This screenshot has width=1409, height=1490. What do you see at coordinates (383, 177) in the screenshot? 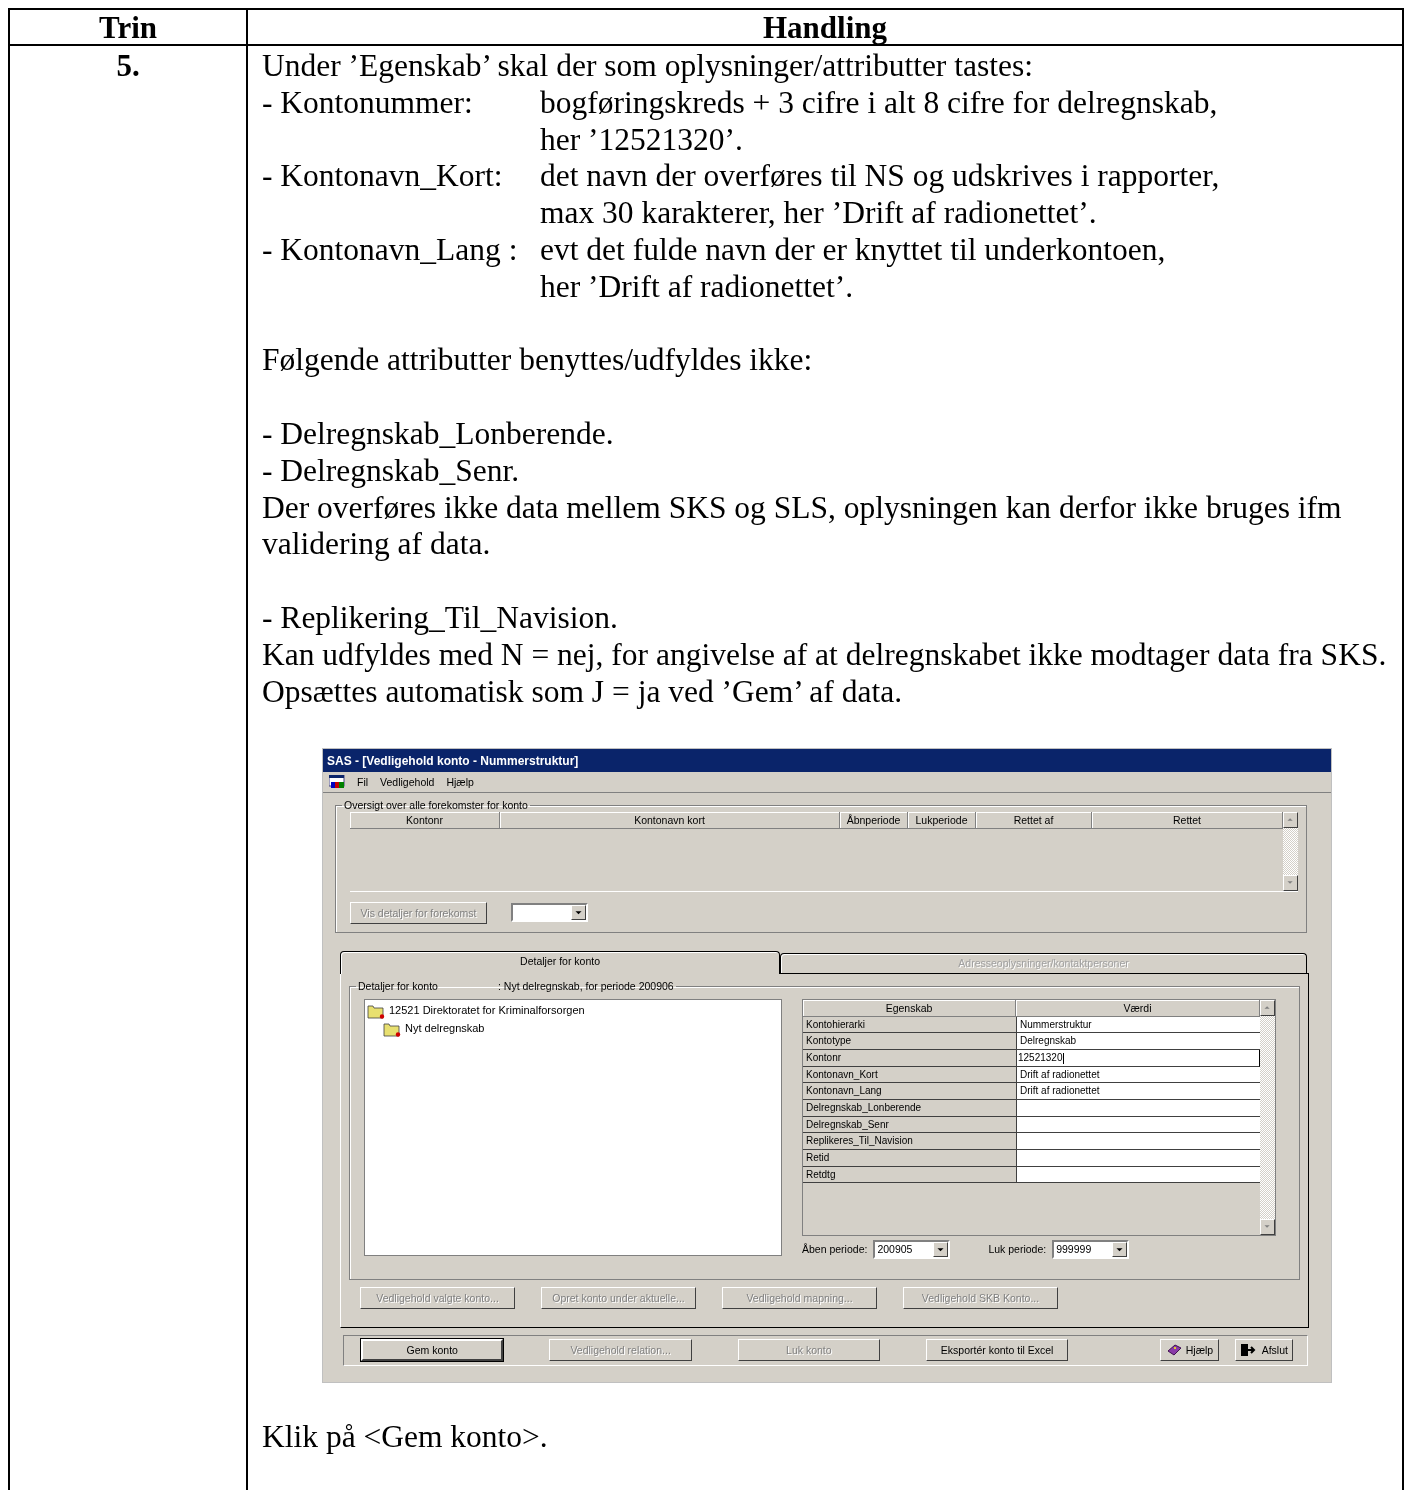
I see `attribute-label: - Kontonavn_Kort:` at bounding box center [383, 177].